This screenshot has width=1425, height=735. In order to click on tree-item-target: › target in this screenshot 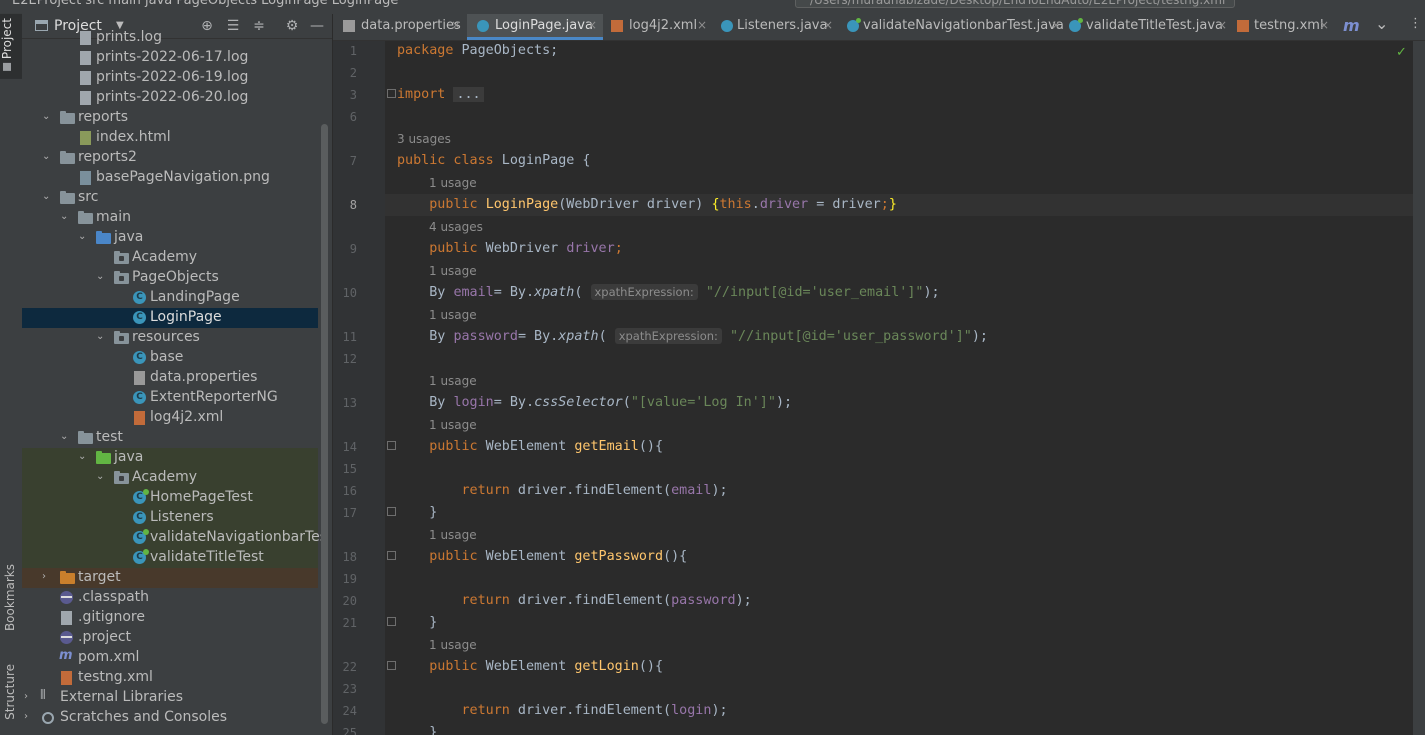, I will do `click(170, 578)`.